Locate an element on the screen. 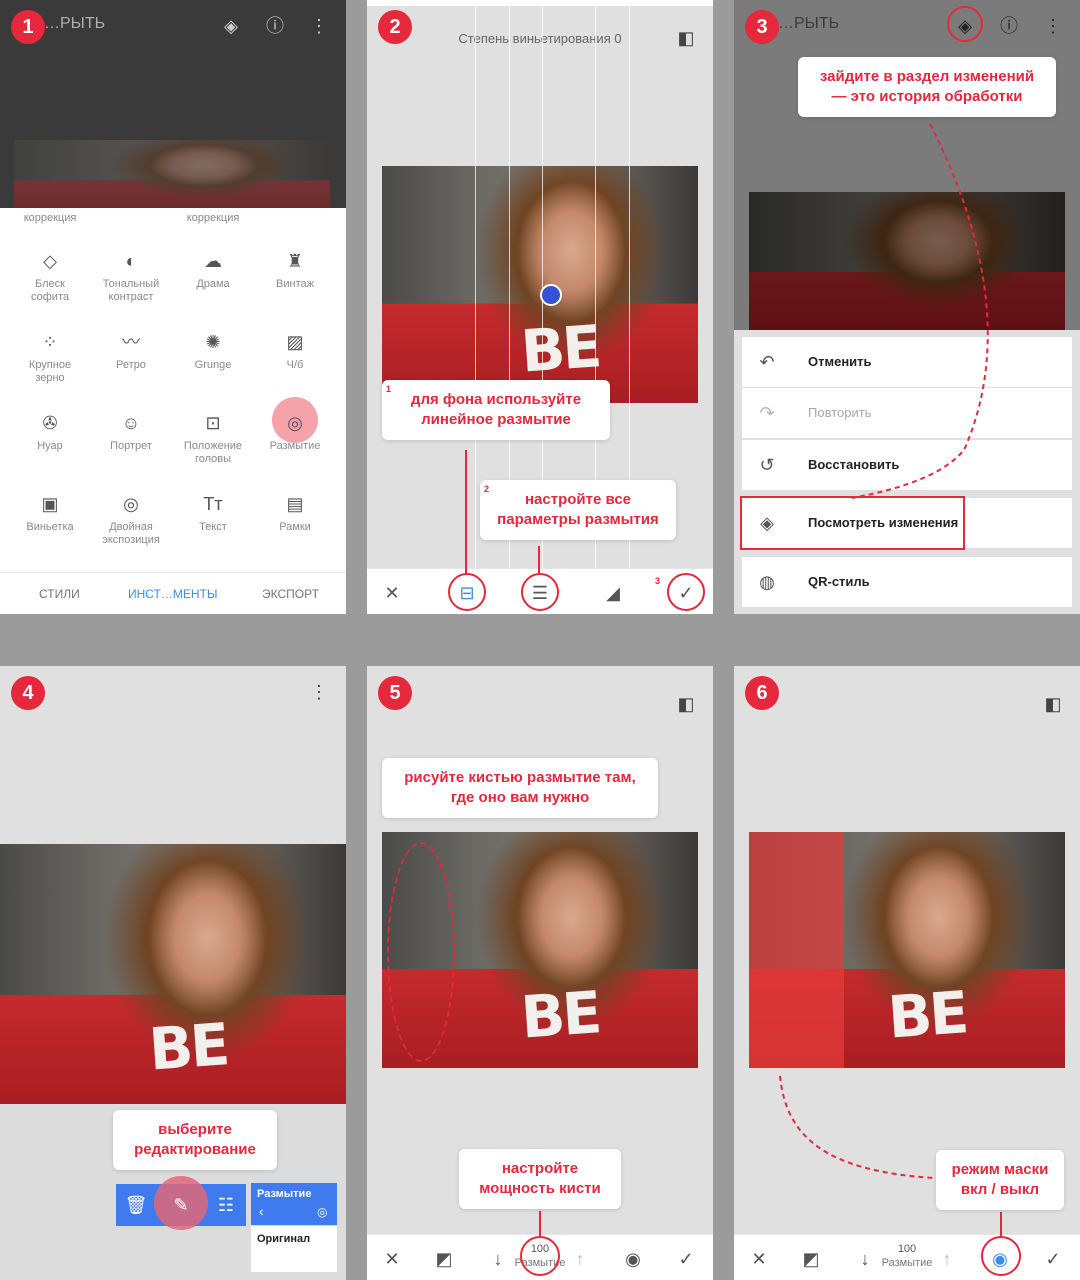 Image resolution: width=1080 pixels, height=1280 pixels. callout-brush-strength: настройте мощность кисти is located at coordinates (540, 1179).